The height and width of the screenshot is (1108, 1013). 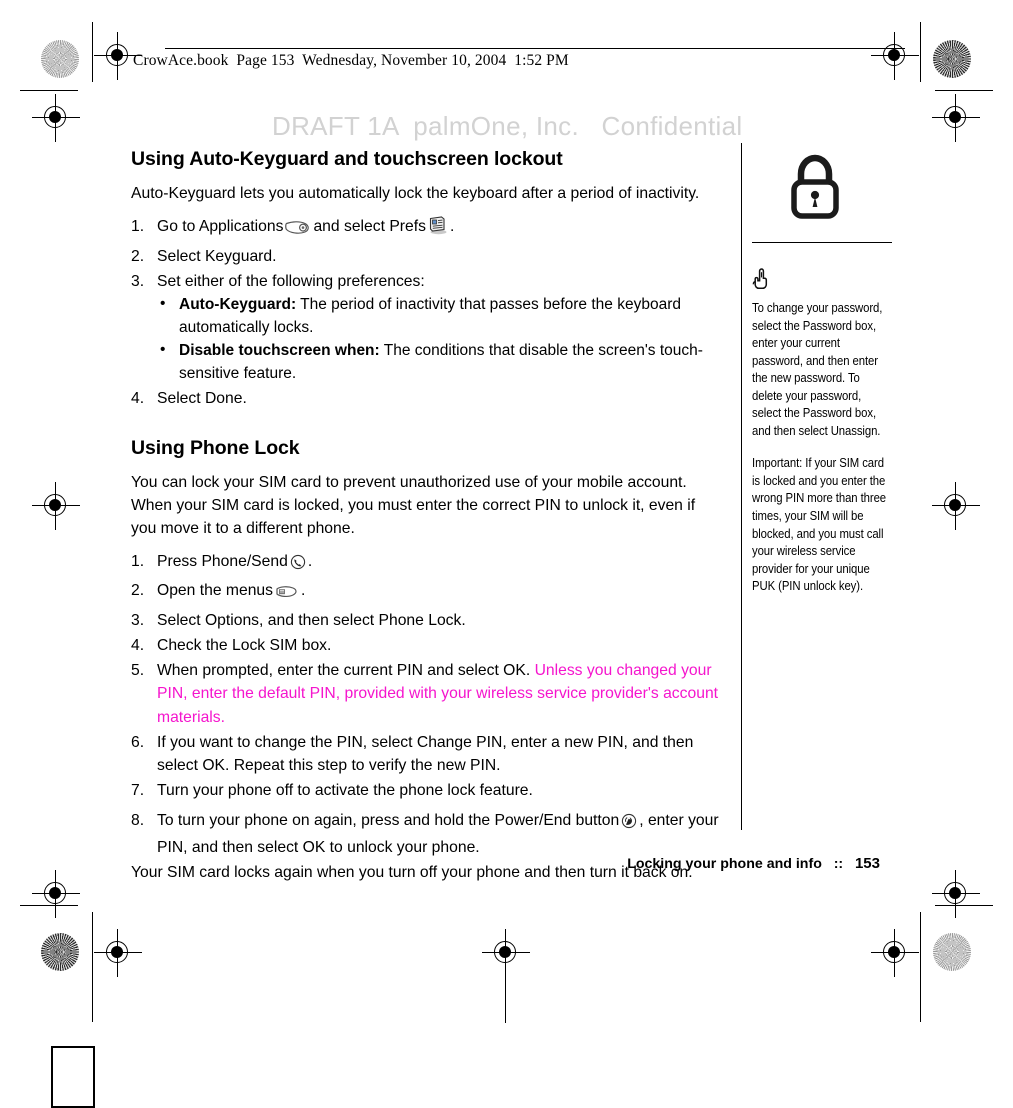 I want to click on rosette-mark-bottom-right, so click(x=952, y=952).